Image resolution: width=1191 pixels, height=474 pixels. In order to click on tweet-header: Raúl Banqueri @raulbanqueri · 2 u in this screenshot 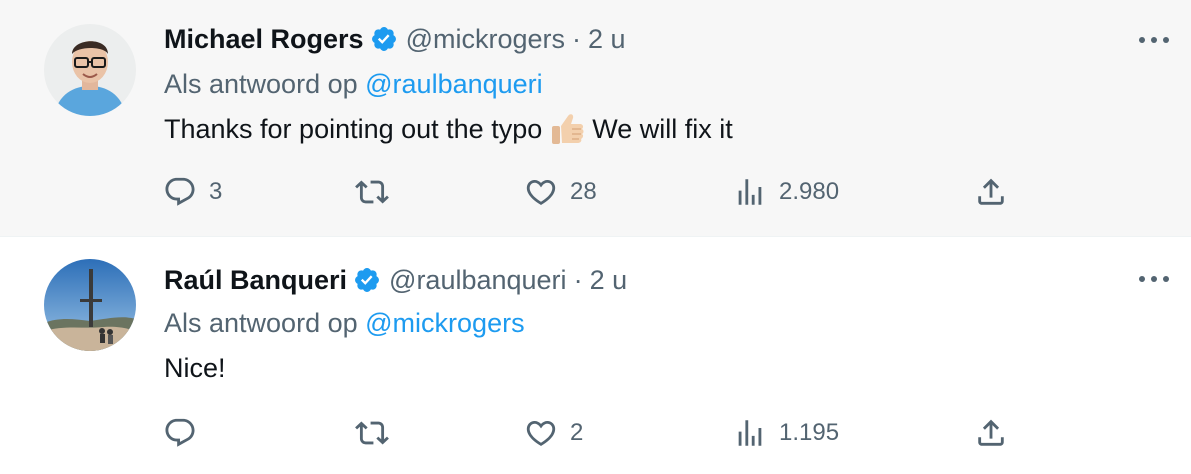, I will do `click(395, 280)`.